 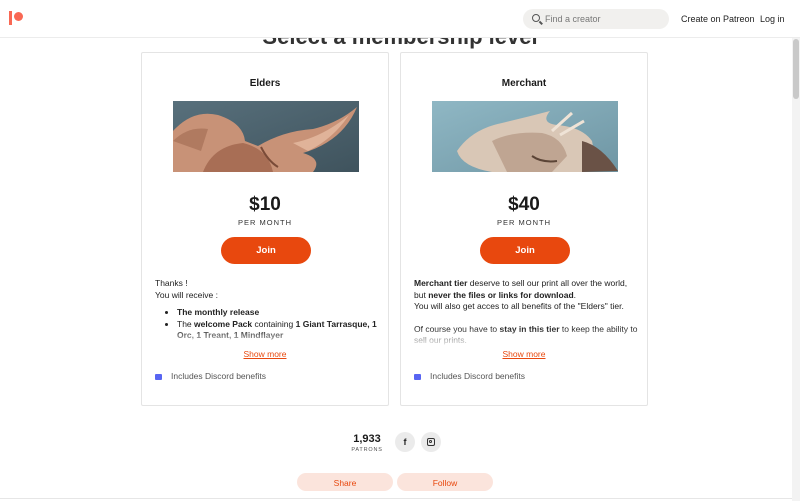 I want to click on divider, so click(x=396, y=498).